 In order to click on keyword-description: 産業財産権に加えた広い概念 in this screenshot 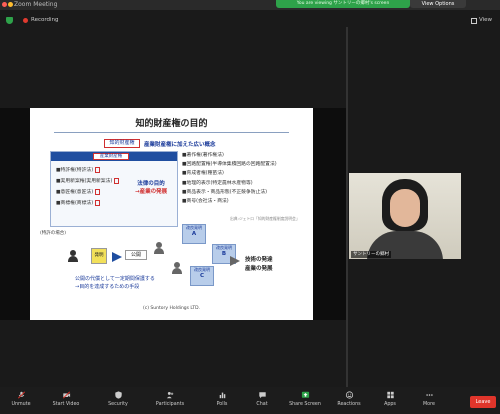, I will do `click(180, 145)`.